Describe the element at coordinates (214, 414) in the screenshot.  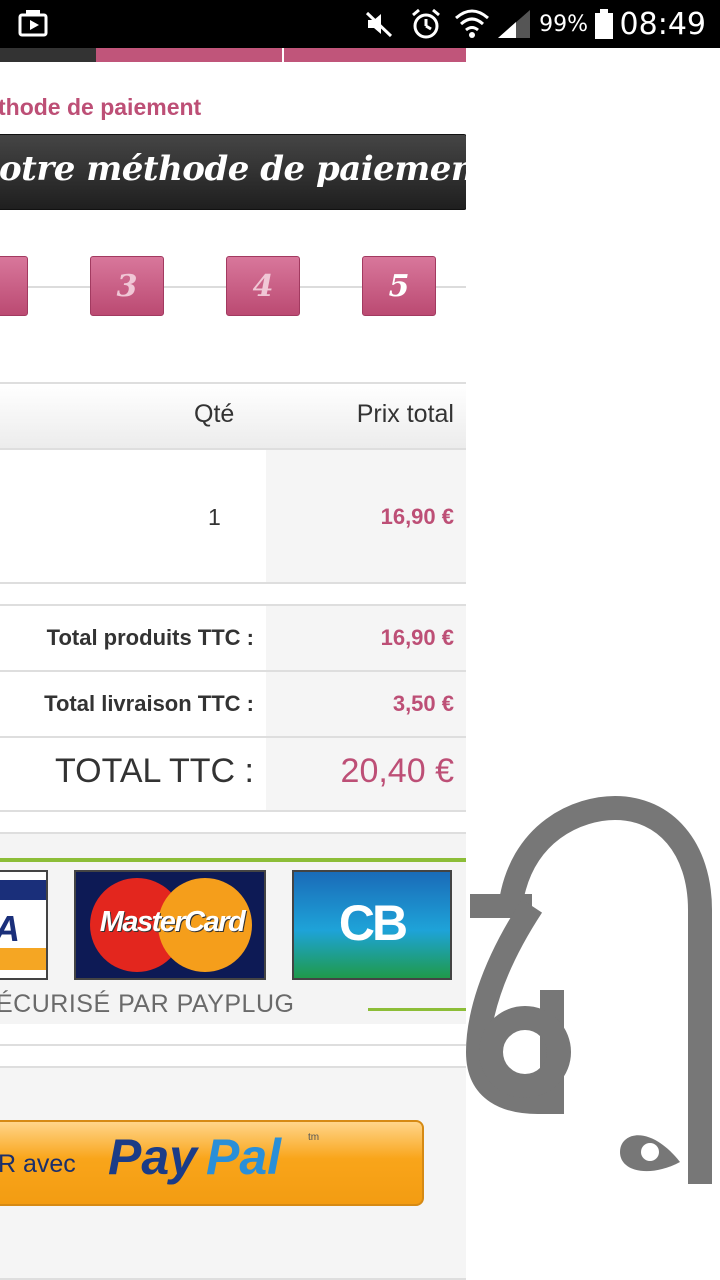
I see `column-header-qty: Qté` at that location.